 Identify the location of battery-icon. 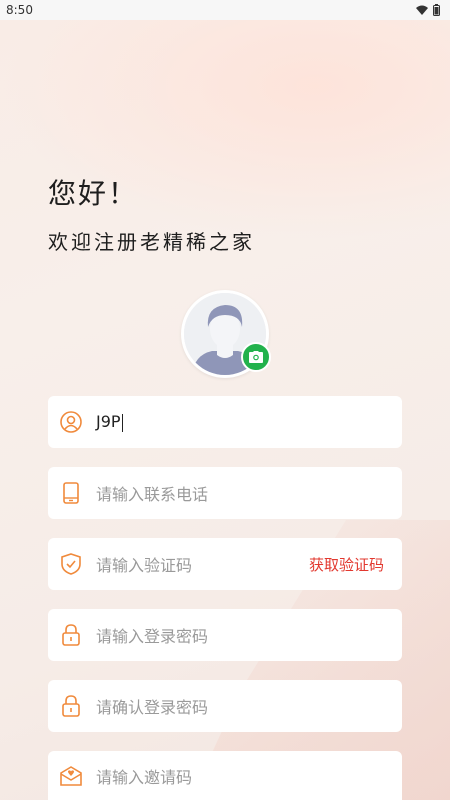
(436, 10).